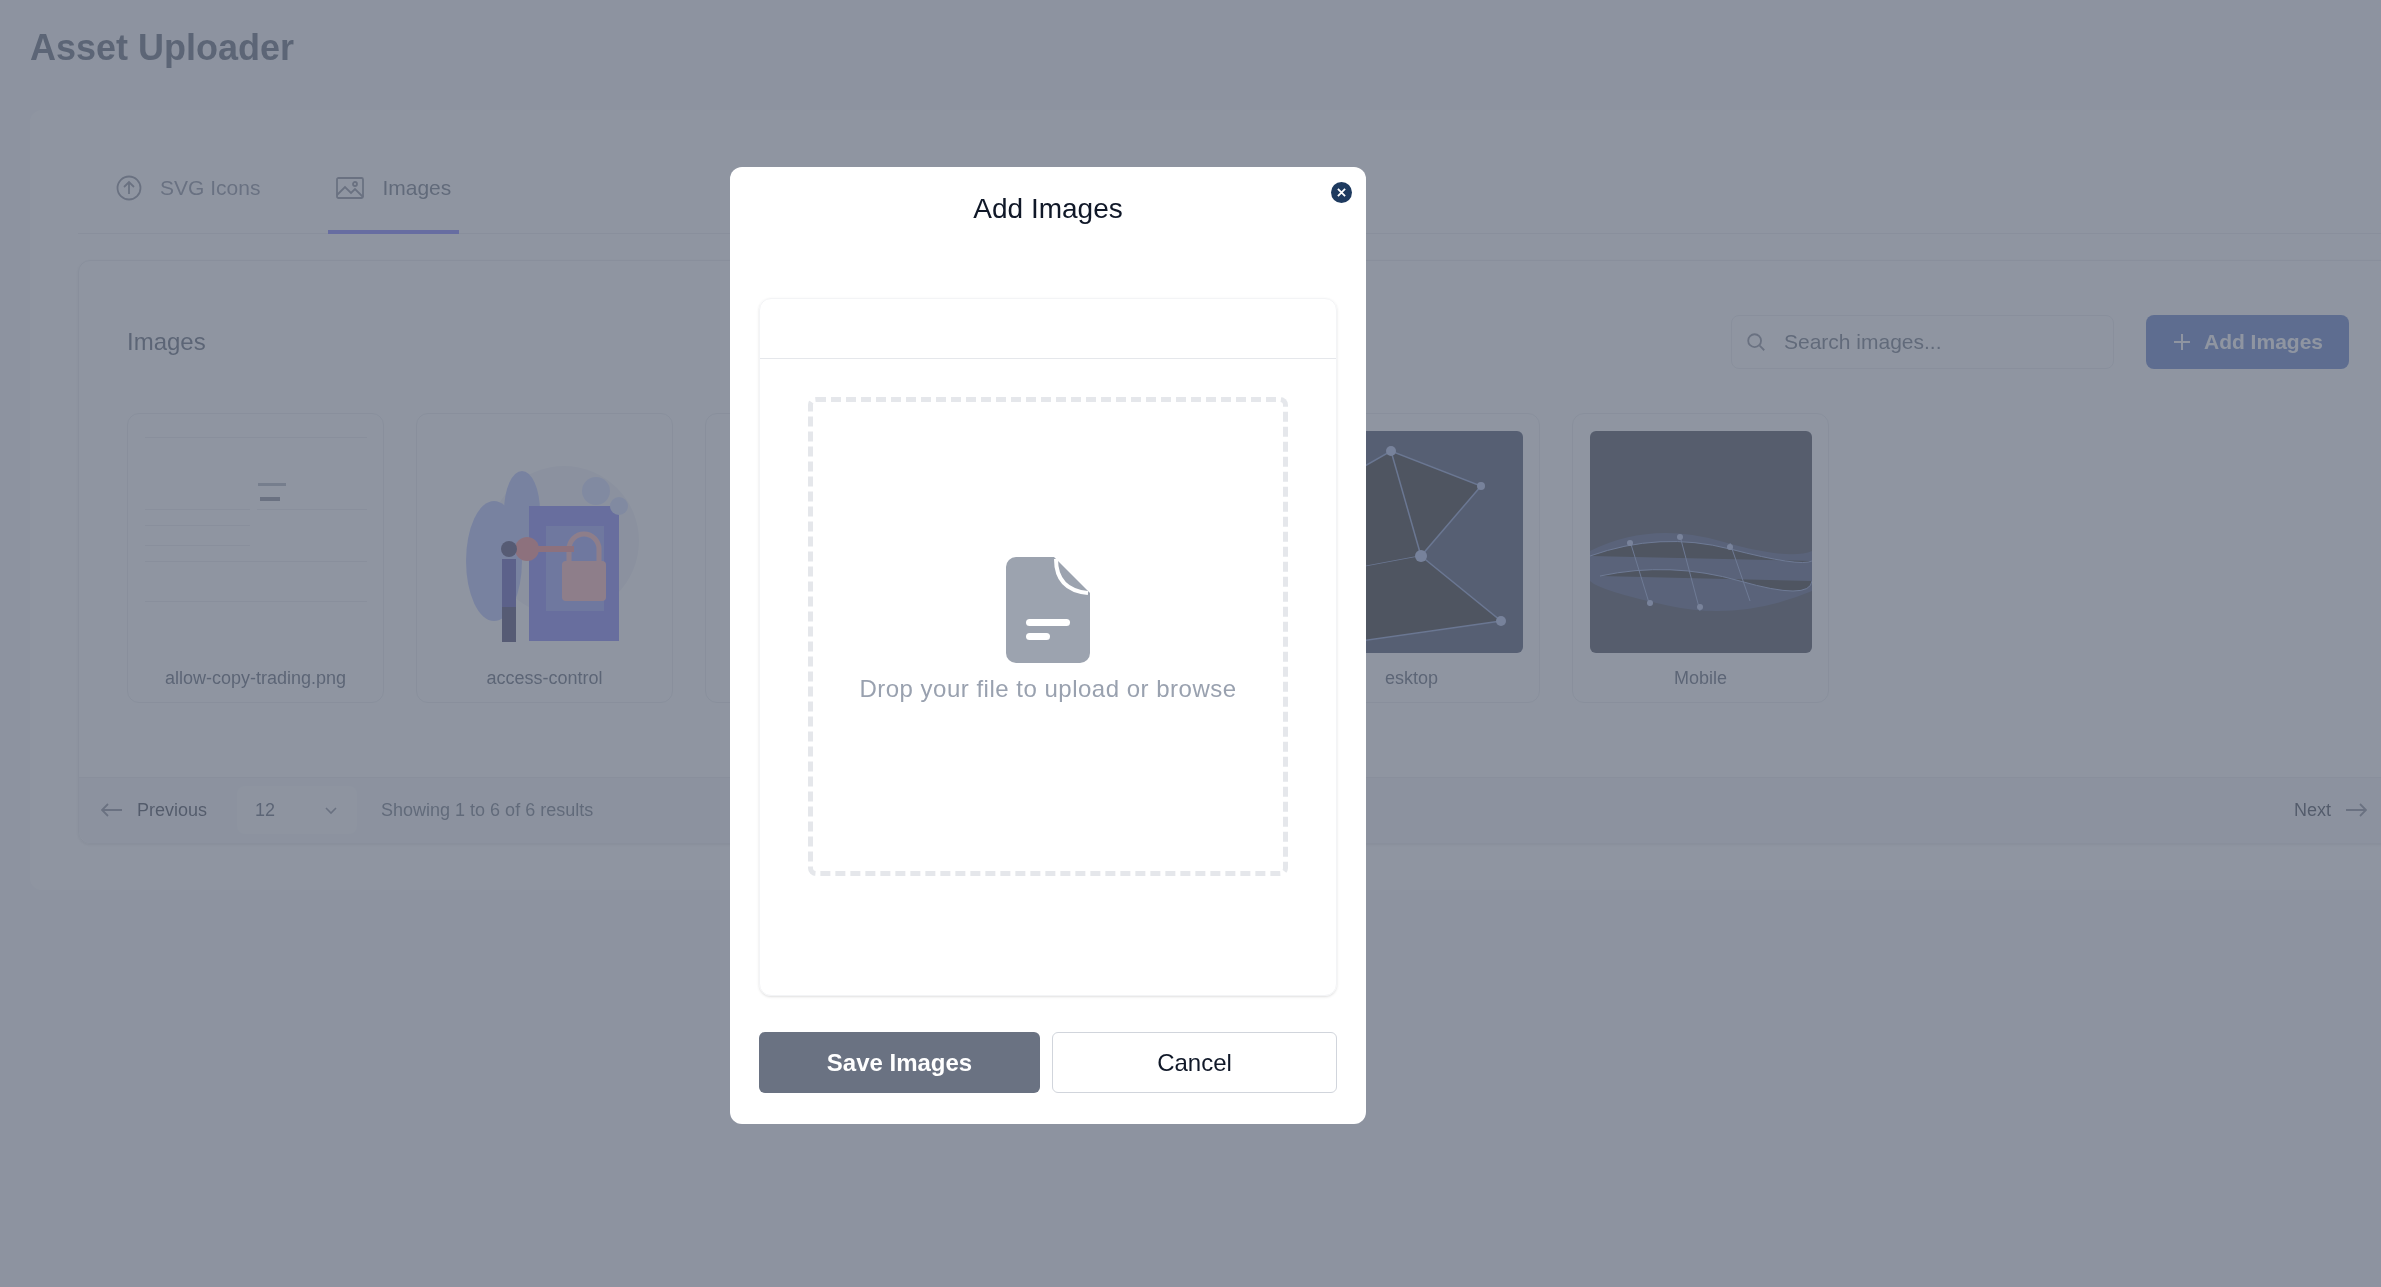  I want to click on document-icon, so click(1048, 609).